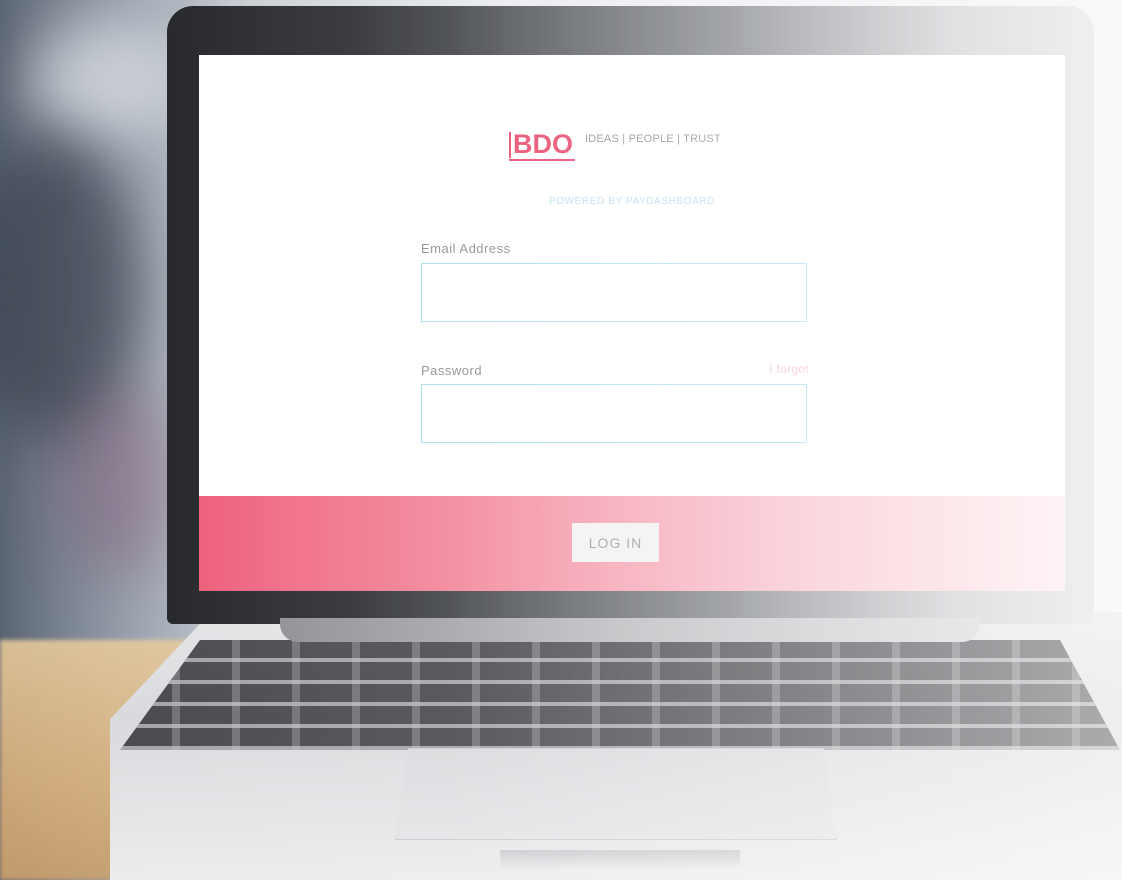 The width and height of the screenshot is (1122, 880). I want to click on brand-header: BDO IDEAS | PEOPLE | TRUST, so click(615, 145).